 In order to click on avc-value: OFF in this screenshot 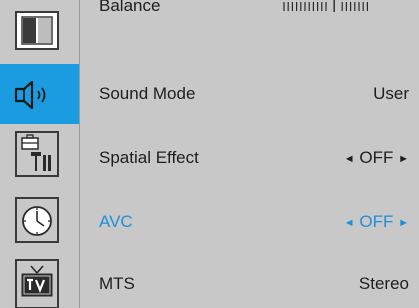, I will do `click(376, 221)`.